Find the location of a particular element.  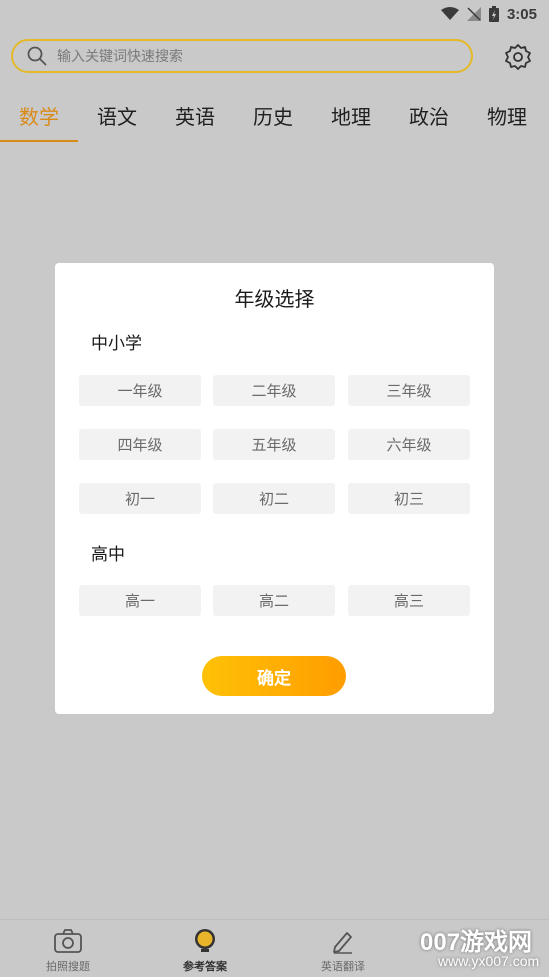

nav-label: 英语翻译 is located at coordinates (343, 966).